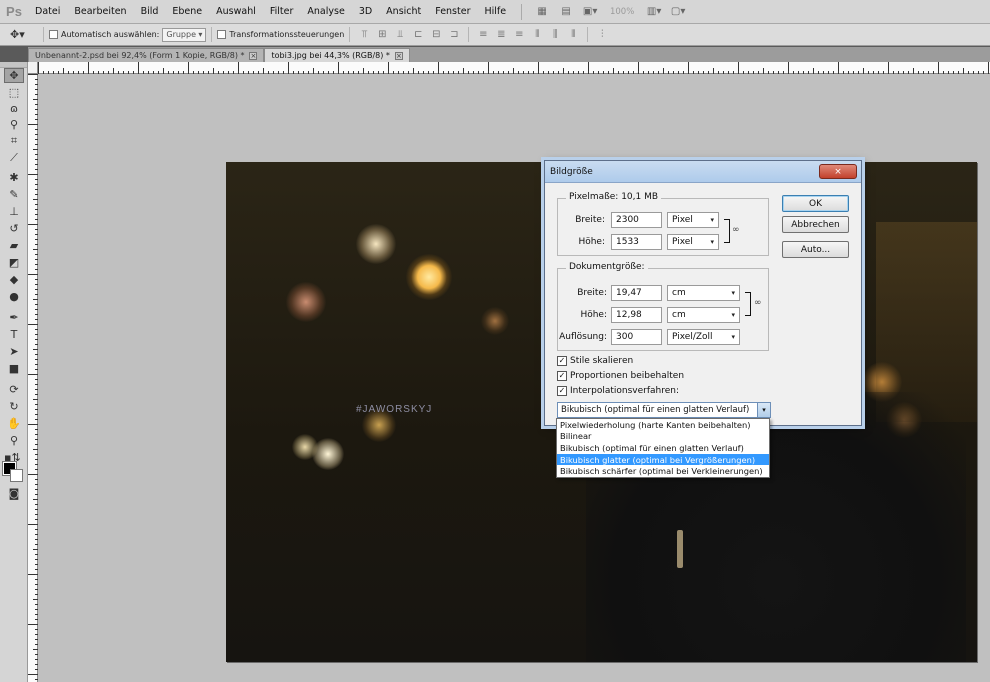 This screenshot has width=990, height=682. Describe the element at coordinates (815, 203) in the screenshot. I see `ok-button: OK` at that location.